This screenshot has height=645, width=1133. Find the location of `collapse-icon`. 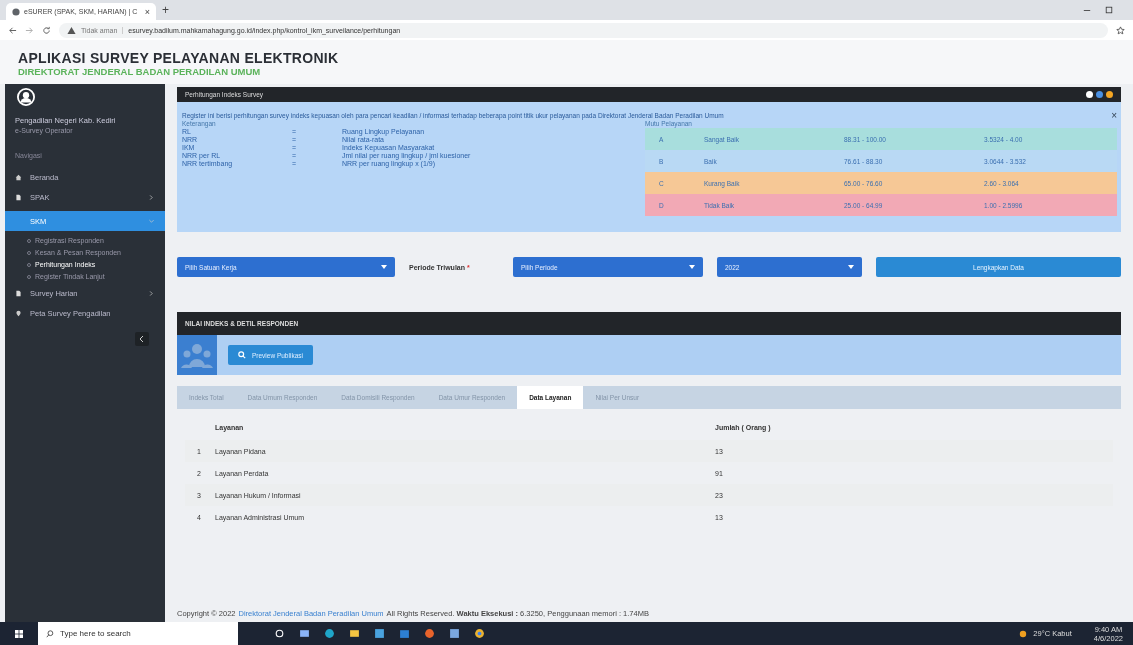

collapse-icon is located at coordinates (142, 339).